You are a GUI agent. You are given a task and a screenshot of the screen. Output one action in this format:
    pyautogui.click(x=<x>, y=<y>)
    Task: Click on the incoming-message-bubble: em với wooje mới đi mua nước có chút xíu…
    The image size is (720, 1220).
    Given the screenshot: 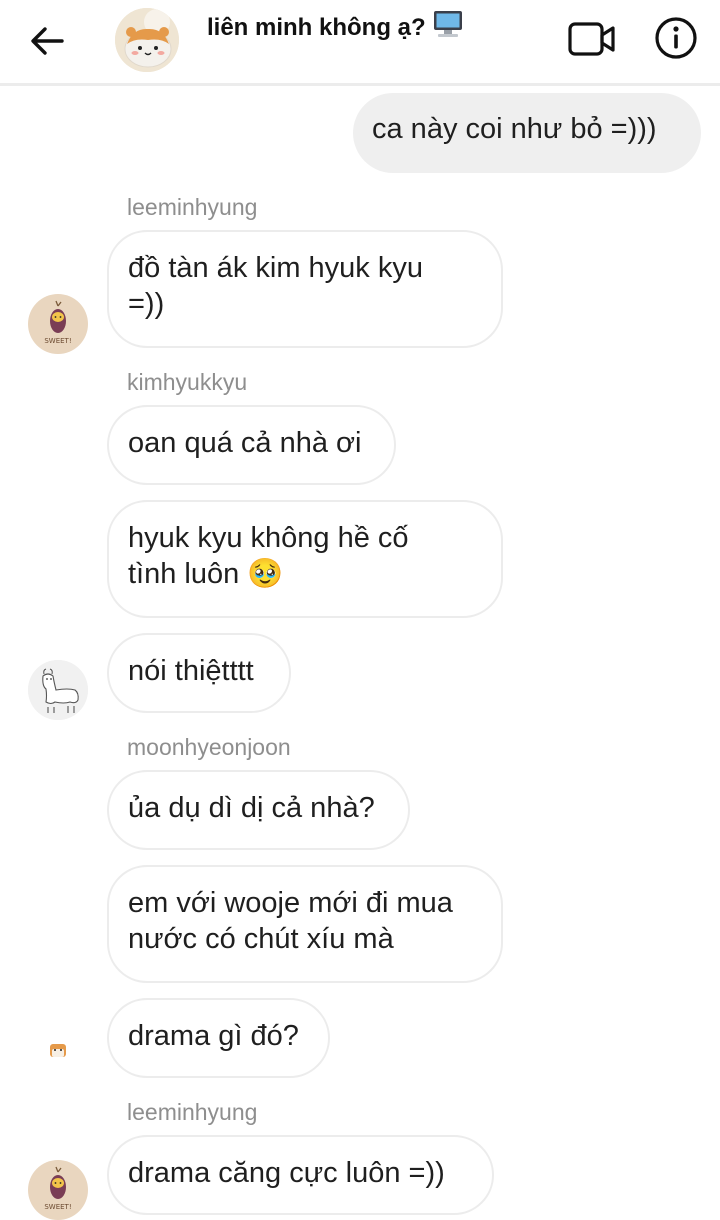 What is the action you would take?
    pyautogui.click(x=305, y=924)
    